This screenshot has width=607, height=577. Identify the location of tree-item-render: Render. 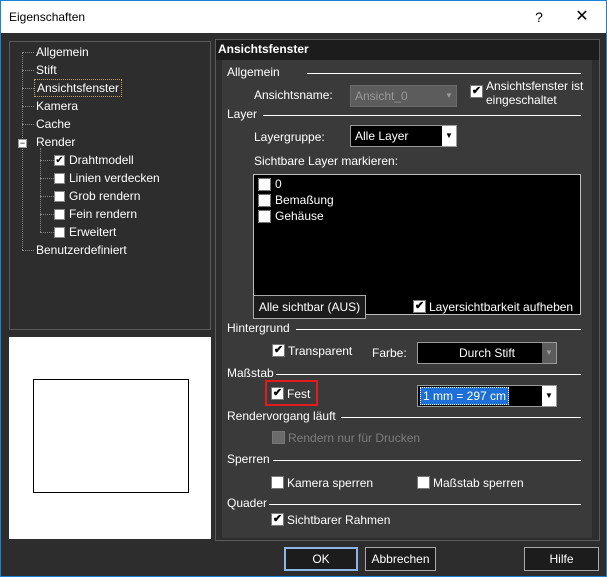
(55, 142).